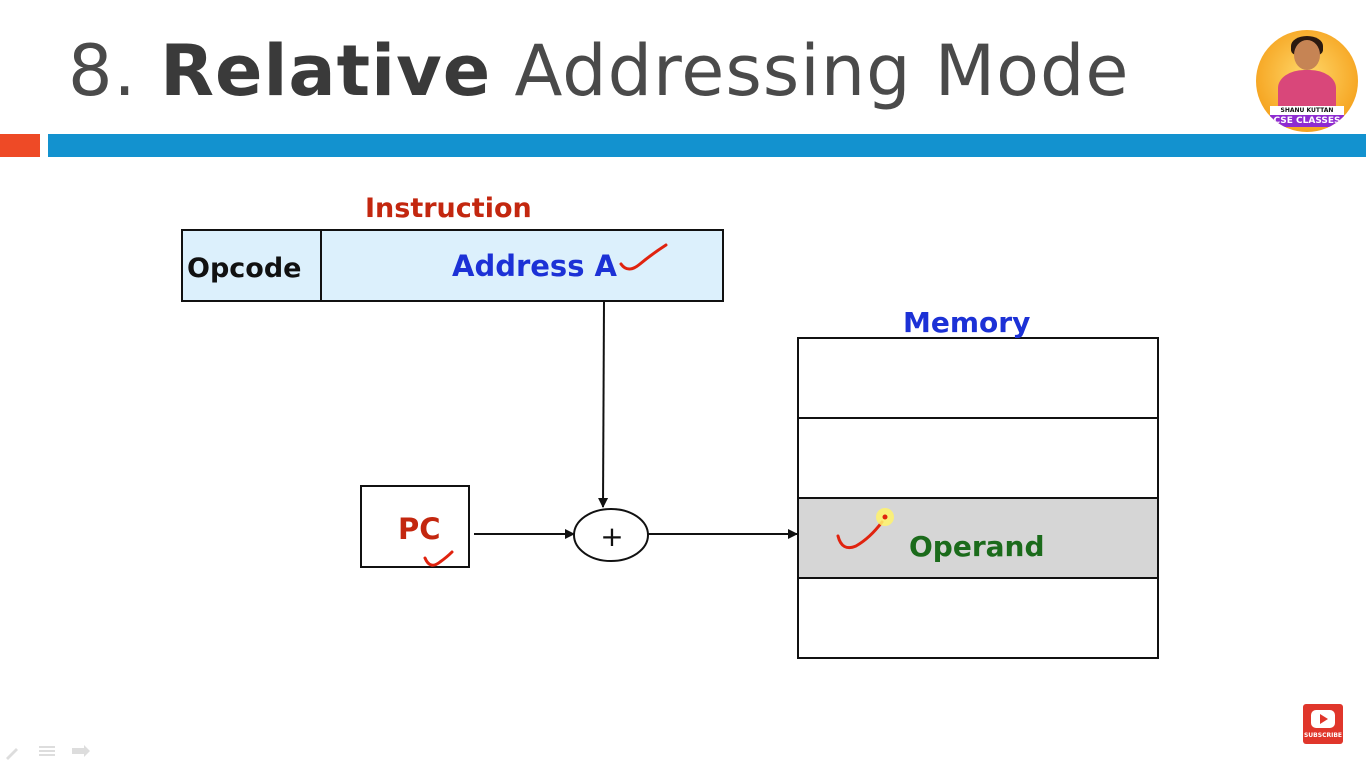 This screenshot has width=1366, height=768. I want to click on menu-icon, so click(47, 751).